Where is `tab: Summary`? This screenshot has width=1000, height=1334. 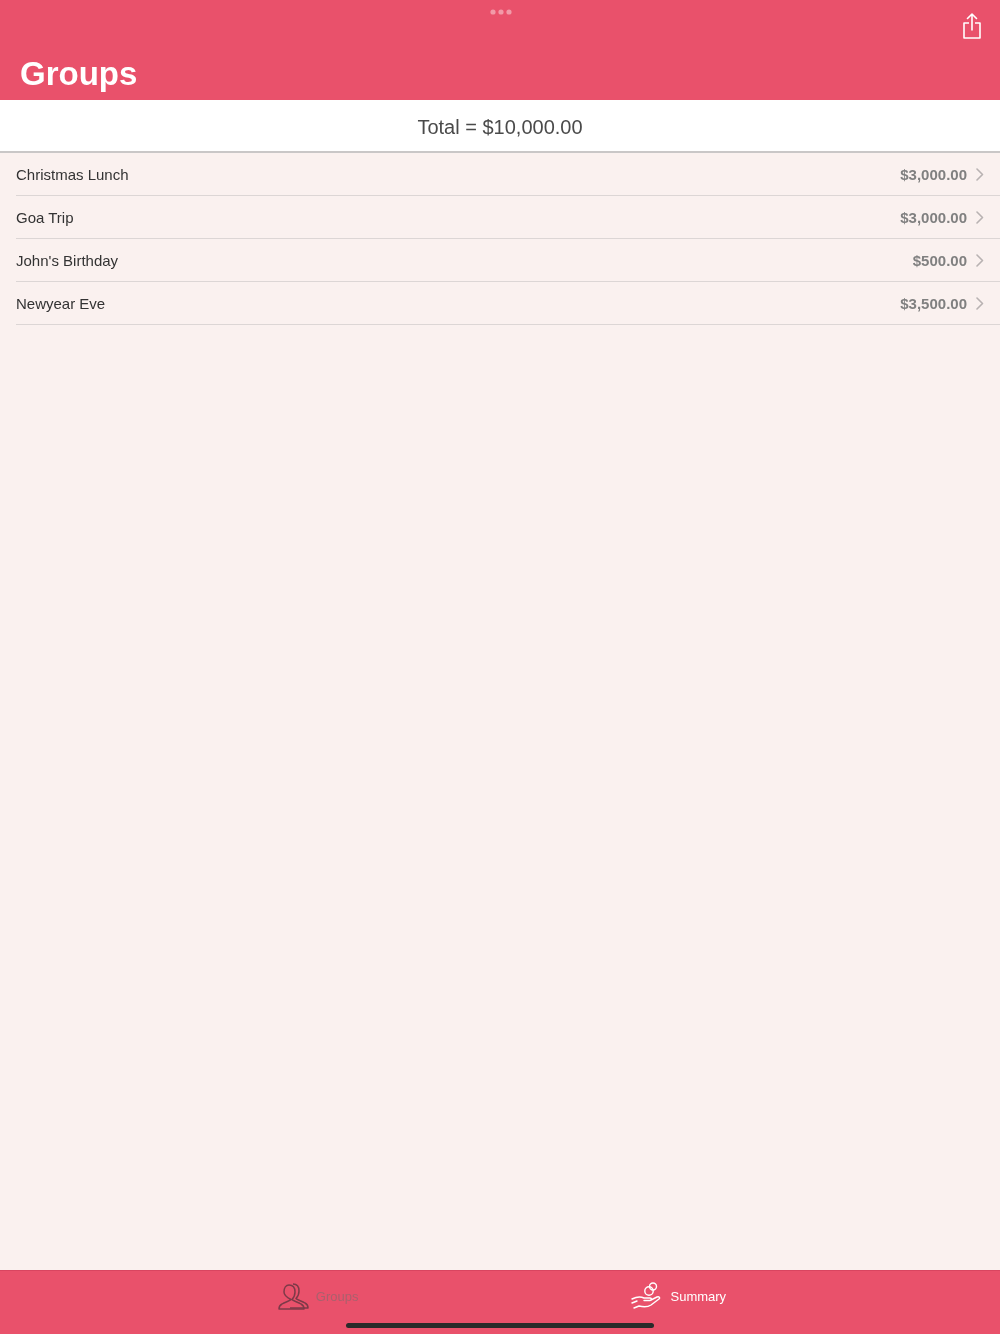 tab: Summary is located at coordinates (678, 1296).